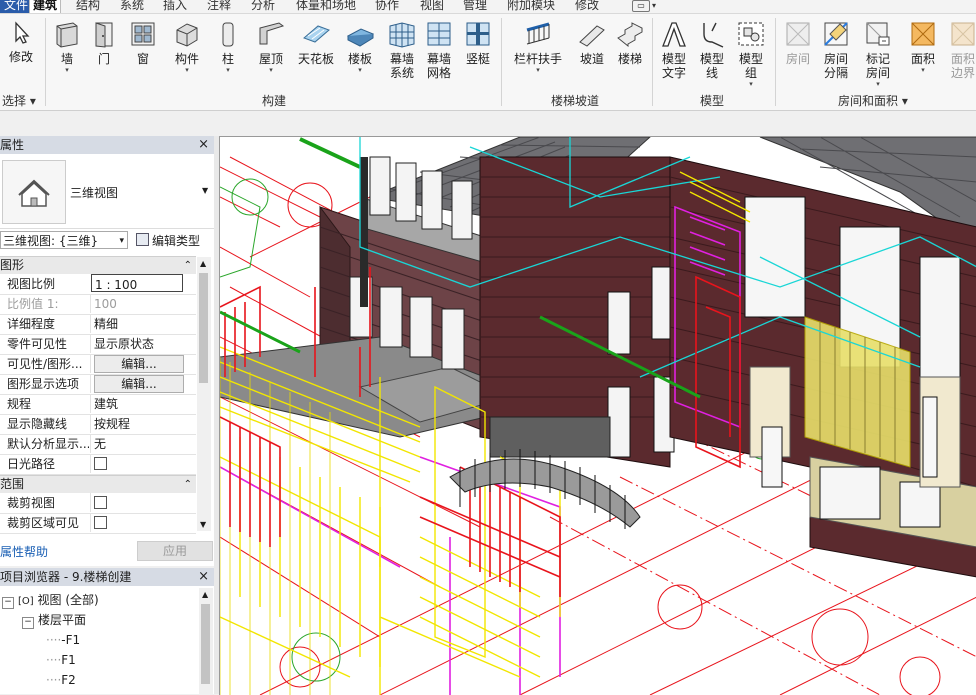  I want to click on parts-visibility-value: 显示原状态, so click(142, 343).